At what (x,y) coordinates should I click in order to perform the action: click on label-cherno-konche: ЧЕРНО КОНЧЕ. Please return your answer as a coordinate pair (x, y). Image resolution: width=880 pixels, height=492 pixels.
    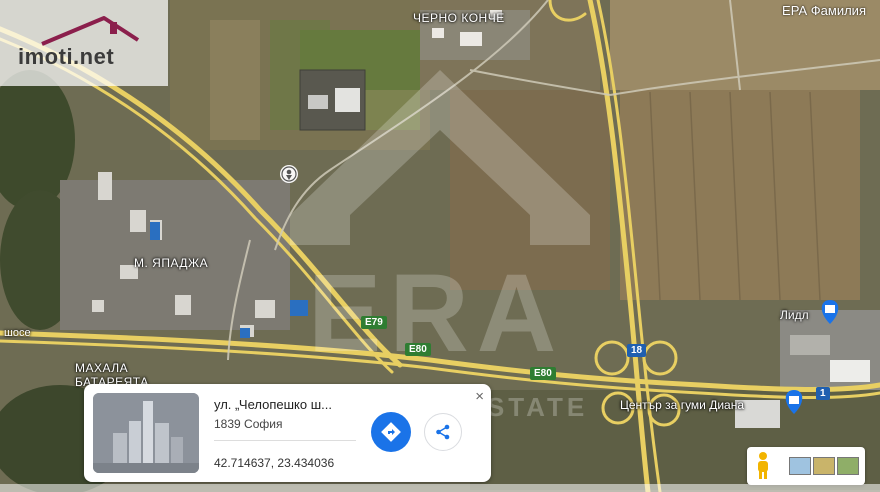
    Looking at the image, I should click on (459, 18).